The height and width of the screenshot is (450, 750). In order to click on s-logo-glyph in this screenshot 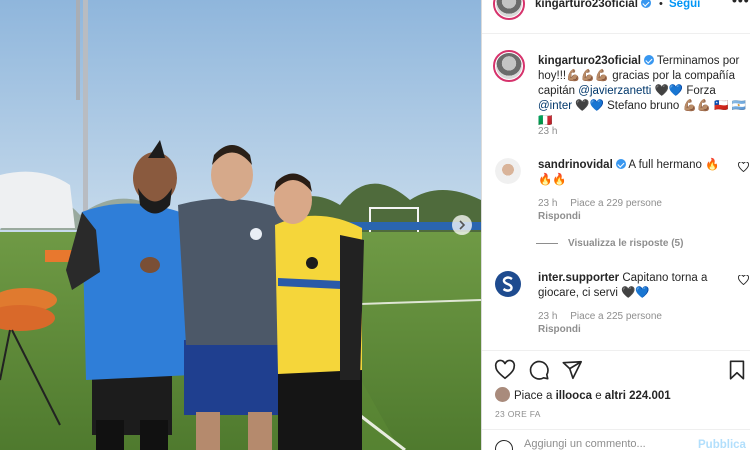, I will do `click(507, 284)`.